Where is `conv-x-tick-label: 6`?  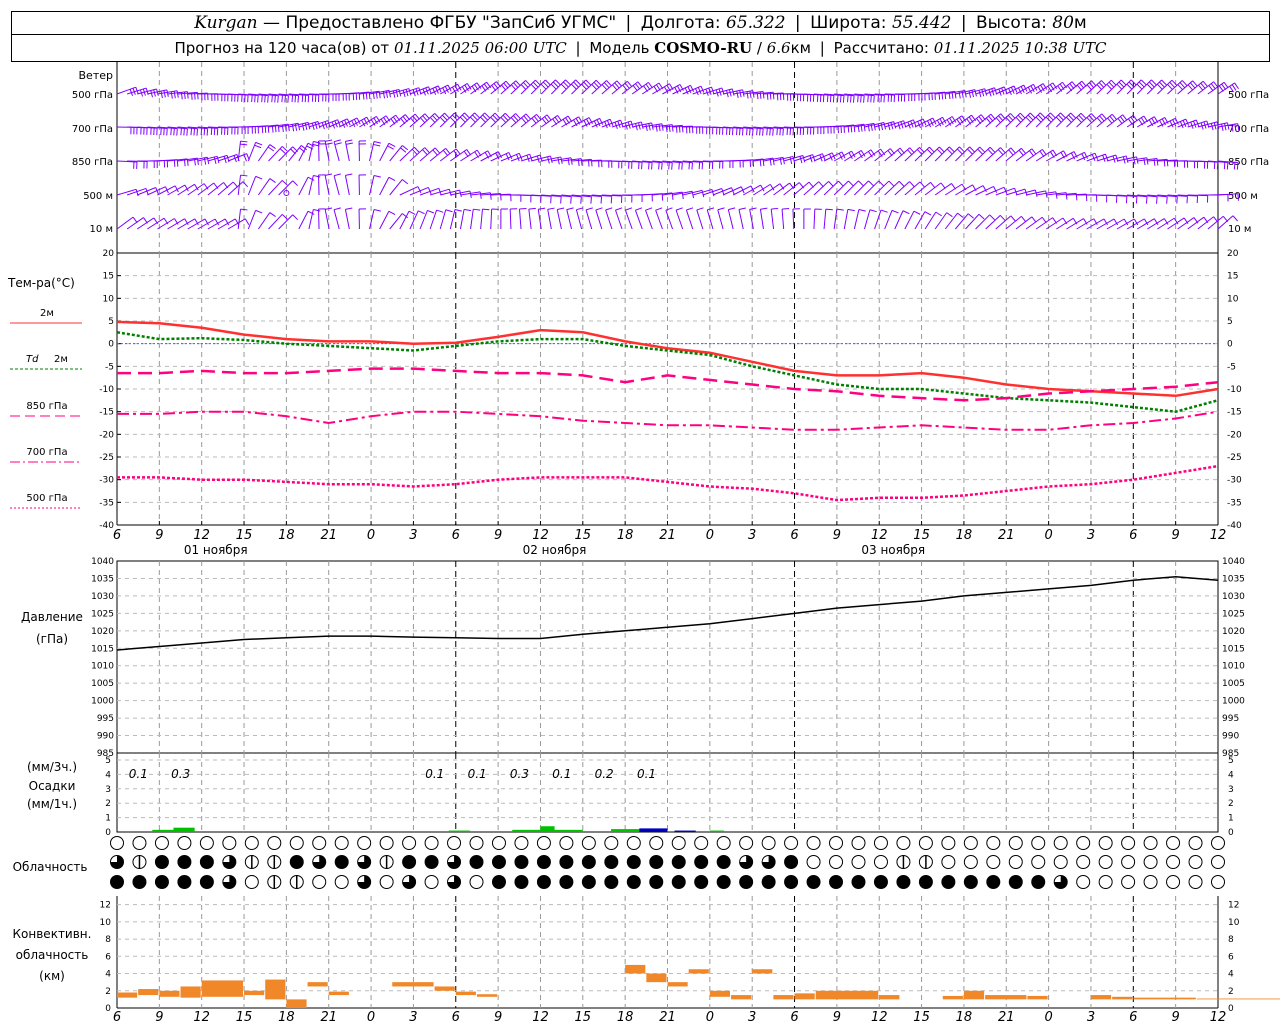 conv-x-tick-label: 6 is located at coordinates (1133, 1017).